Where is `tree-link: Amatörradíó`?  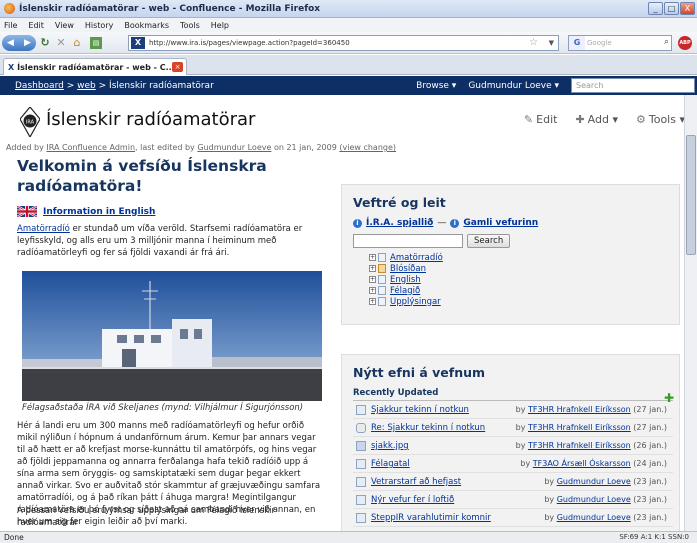 tree-link: Amatörradíó is located at coordinates (416, 258).